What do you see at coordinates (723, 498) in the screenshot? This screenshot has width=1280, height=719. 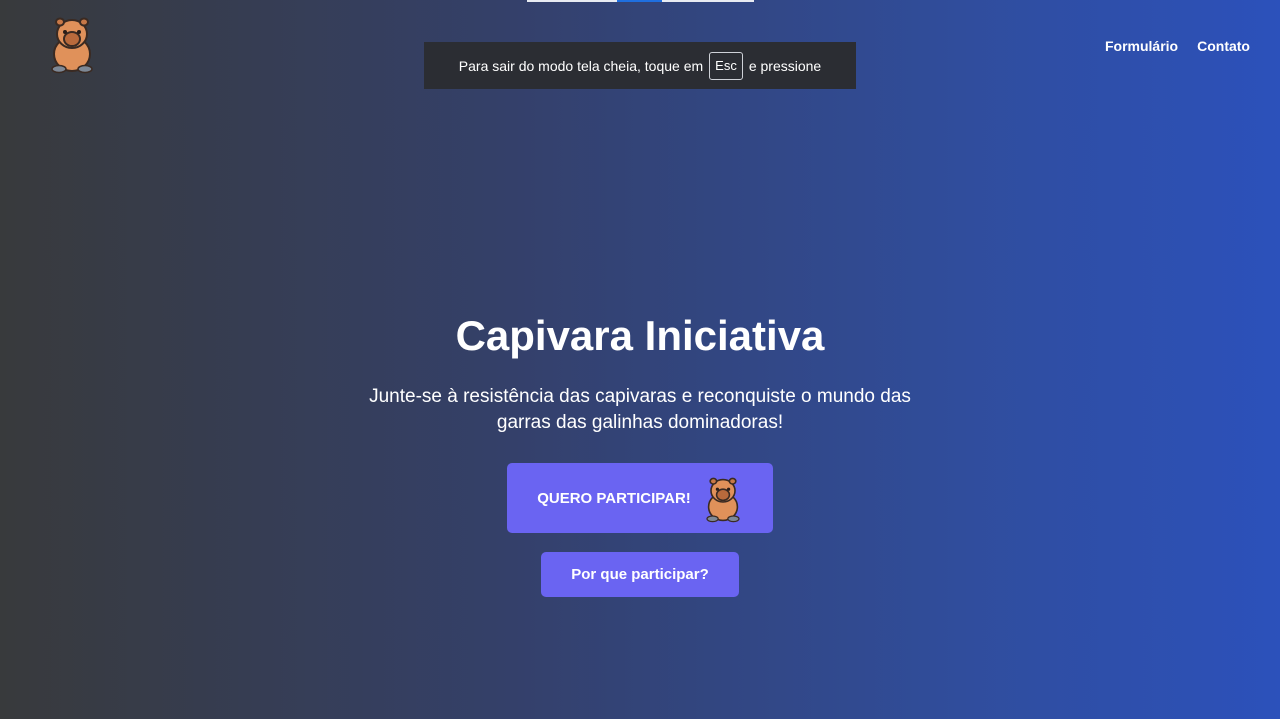 I see `capybara-icon` at bounding box center [723, 498].